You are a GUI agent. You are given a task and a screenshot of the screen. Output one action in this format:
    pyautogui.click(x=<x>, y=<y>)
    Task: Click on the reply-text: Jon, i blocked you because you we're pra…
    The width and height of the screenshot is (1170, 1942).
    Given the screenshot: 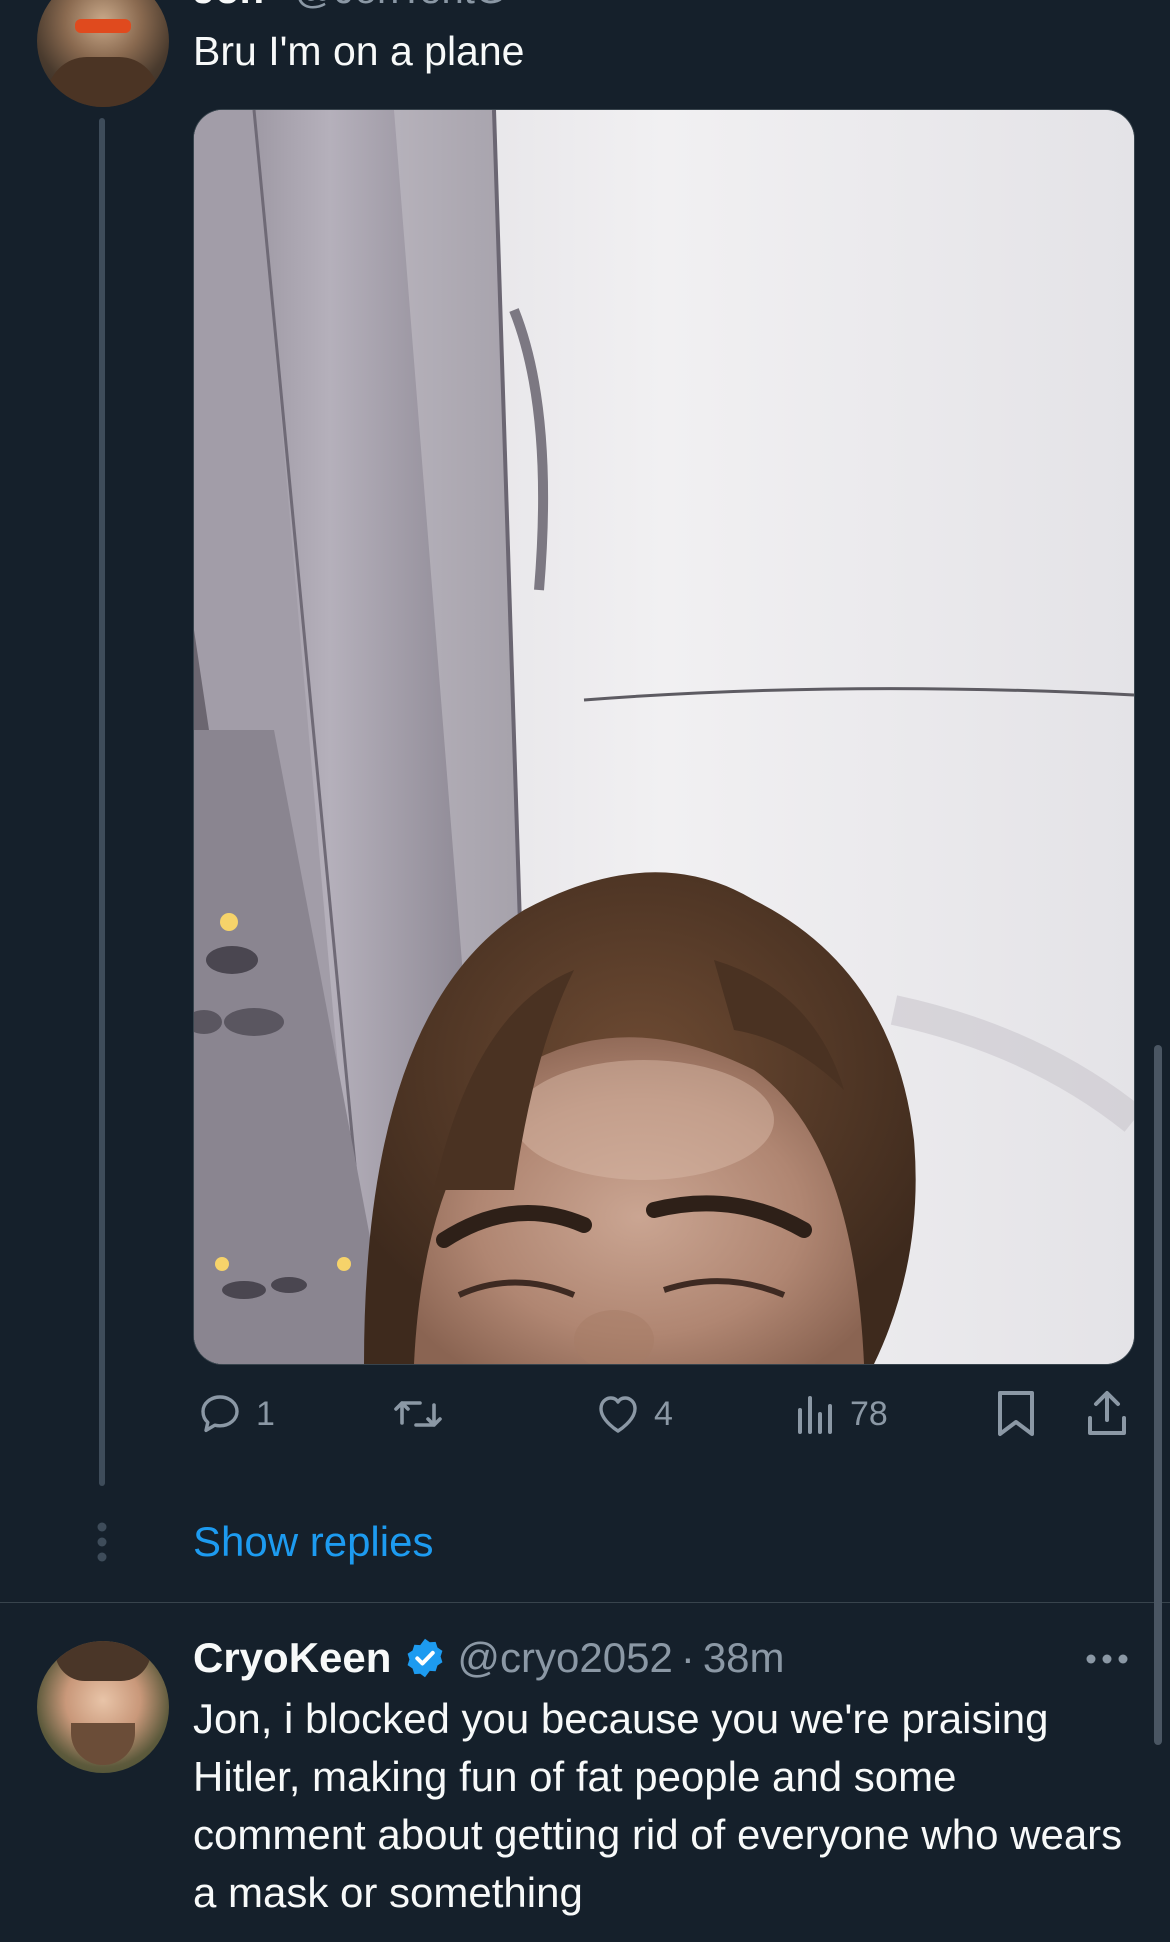 What is the action you would take?
    pyautogui.click(x=658, y=1805)
    